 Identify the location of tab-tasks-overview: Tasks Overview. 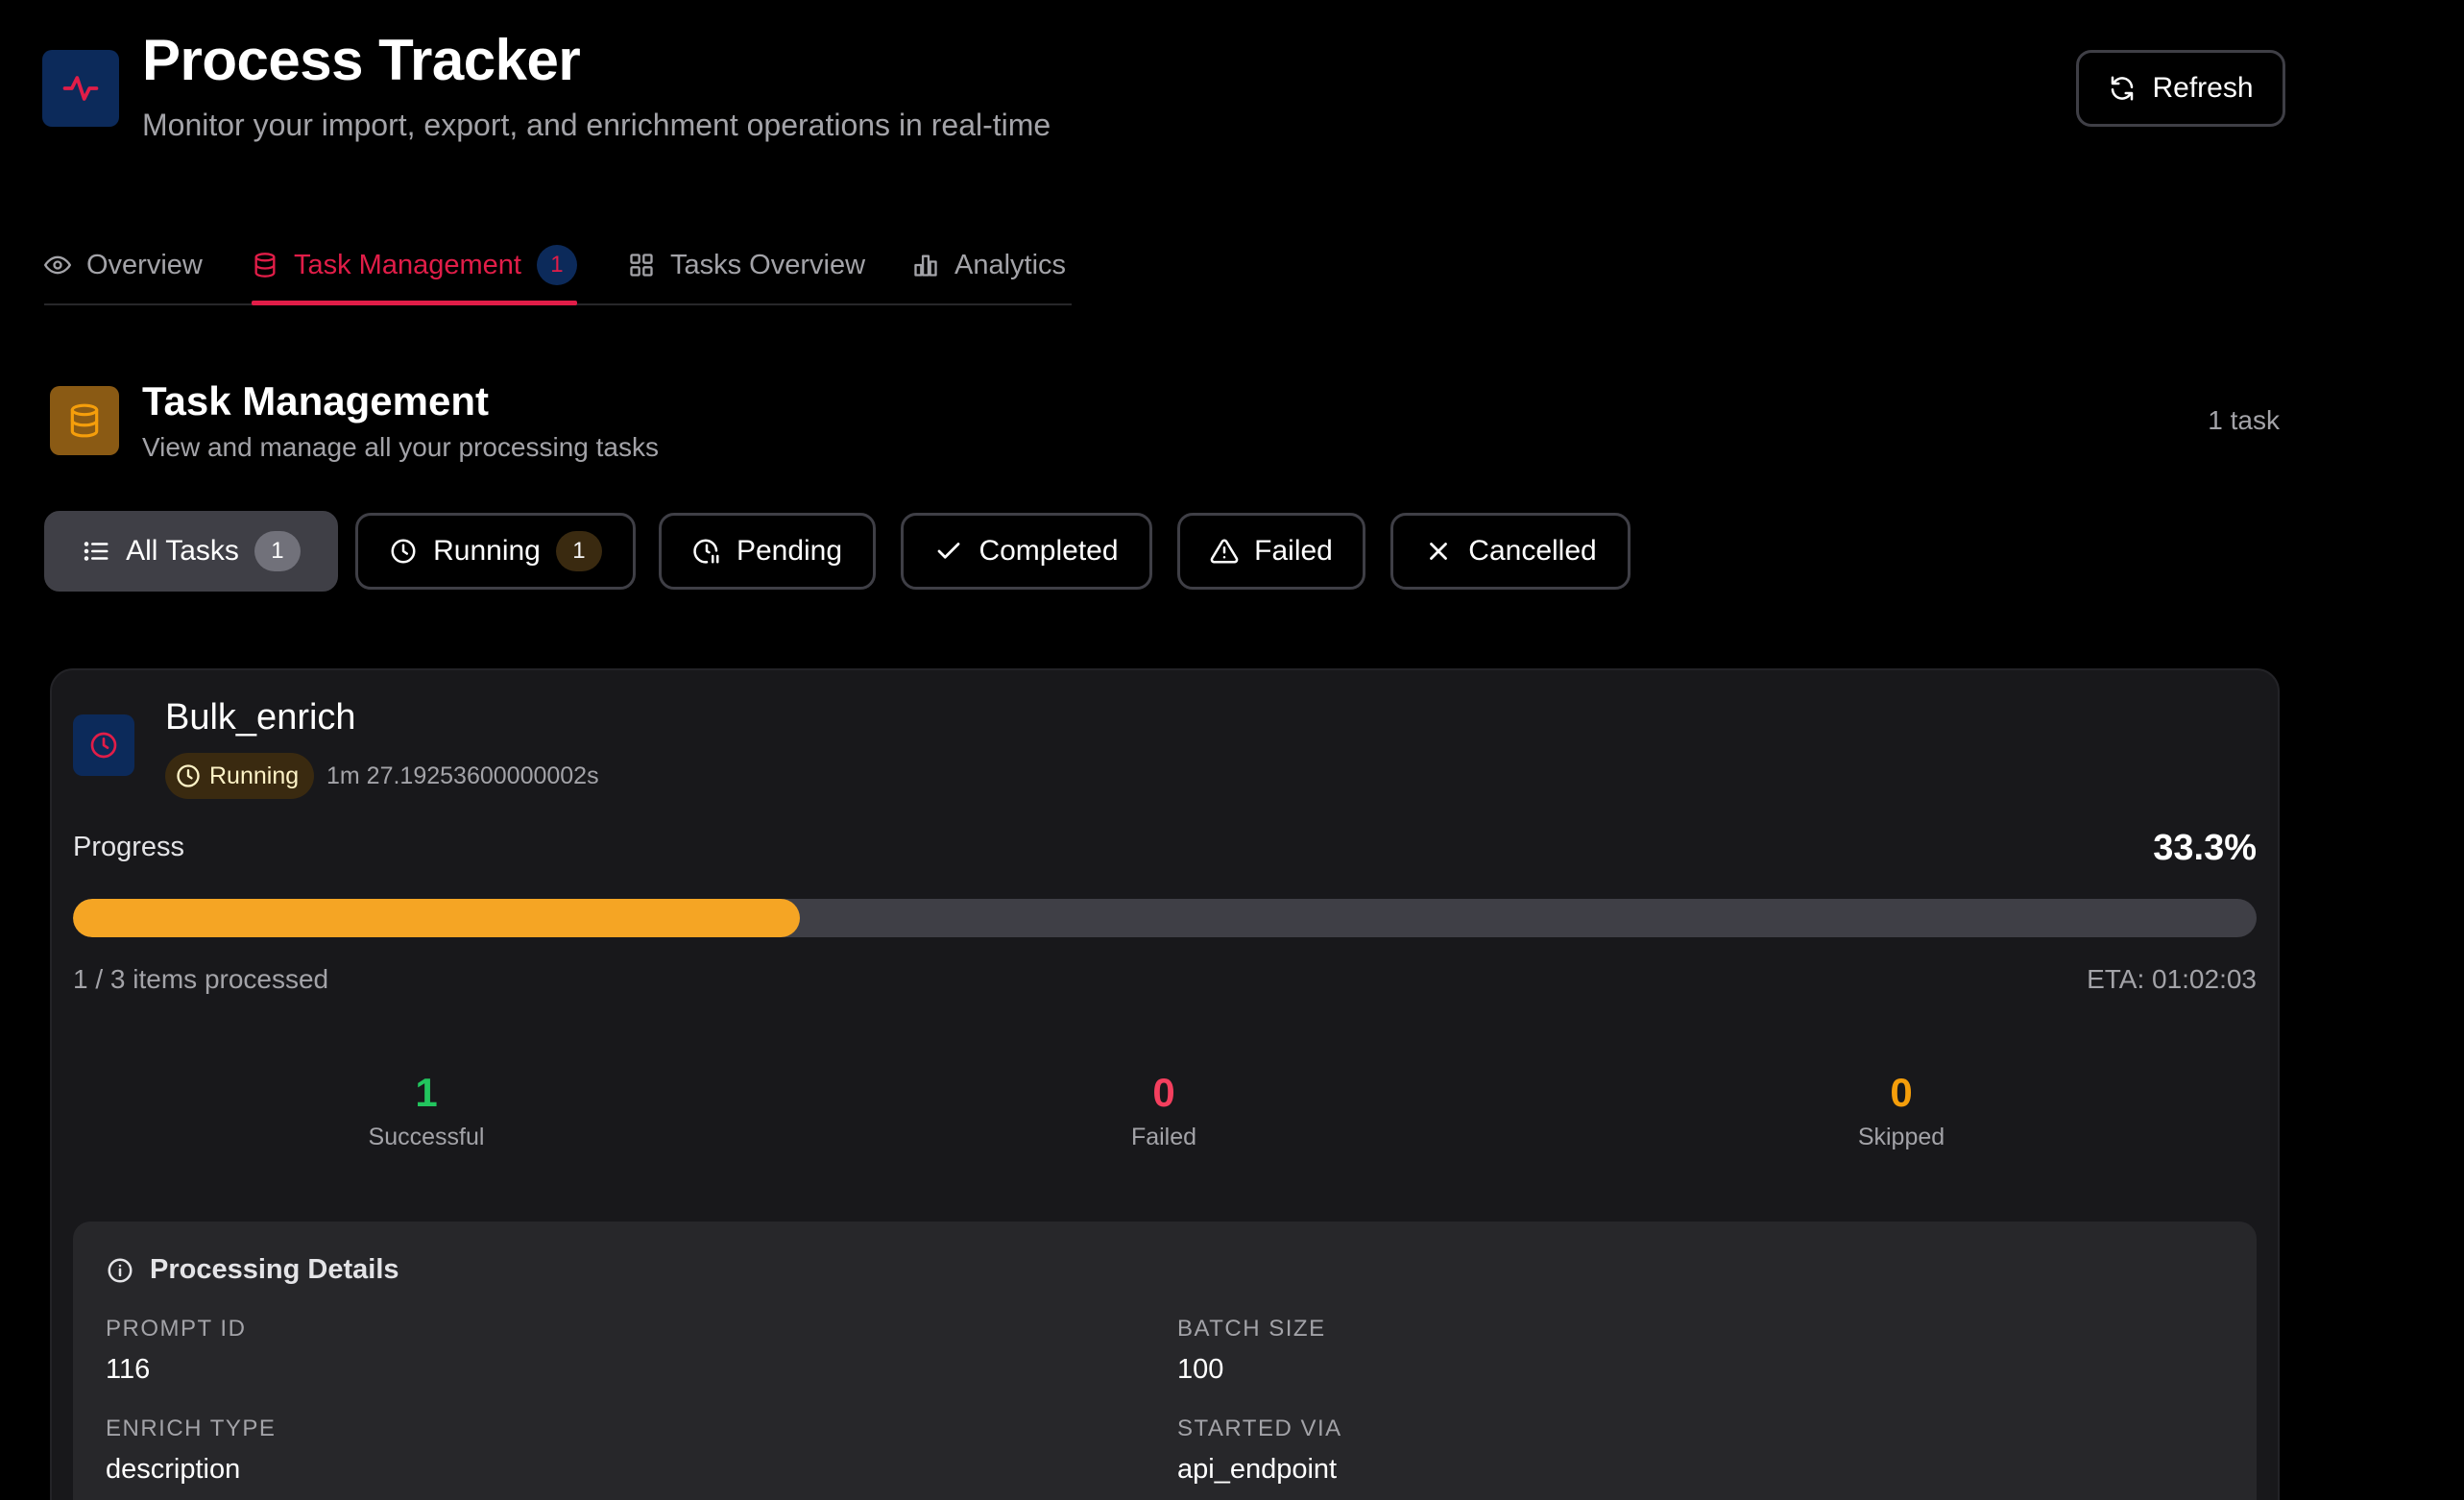
(746, 265).